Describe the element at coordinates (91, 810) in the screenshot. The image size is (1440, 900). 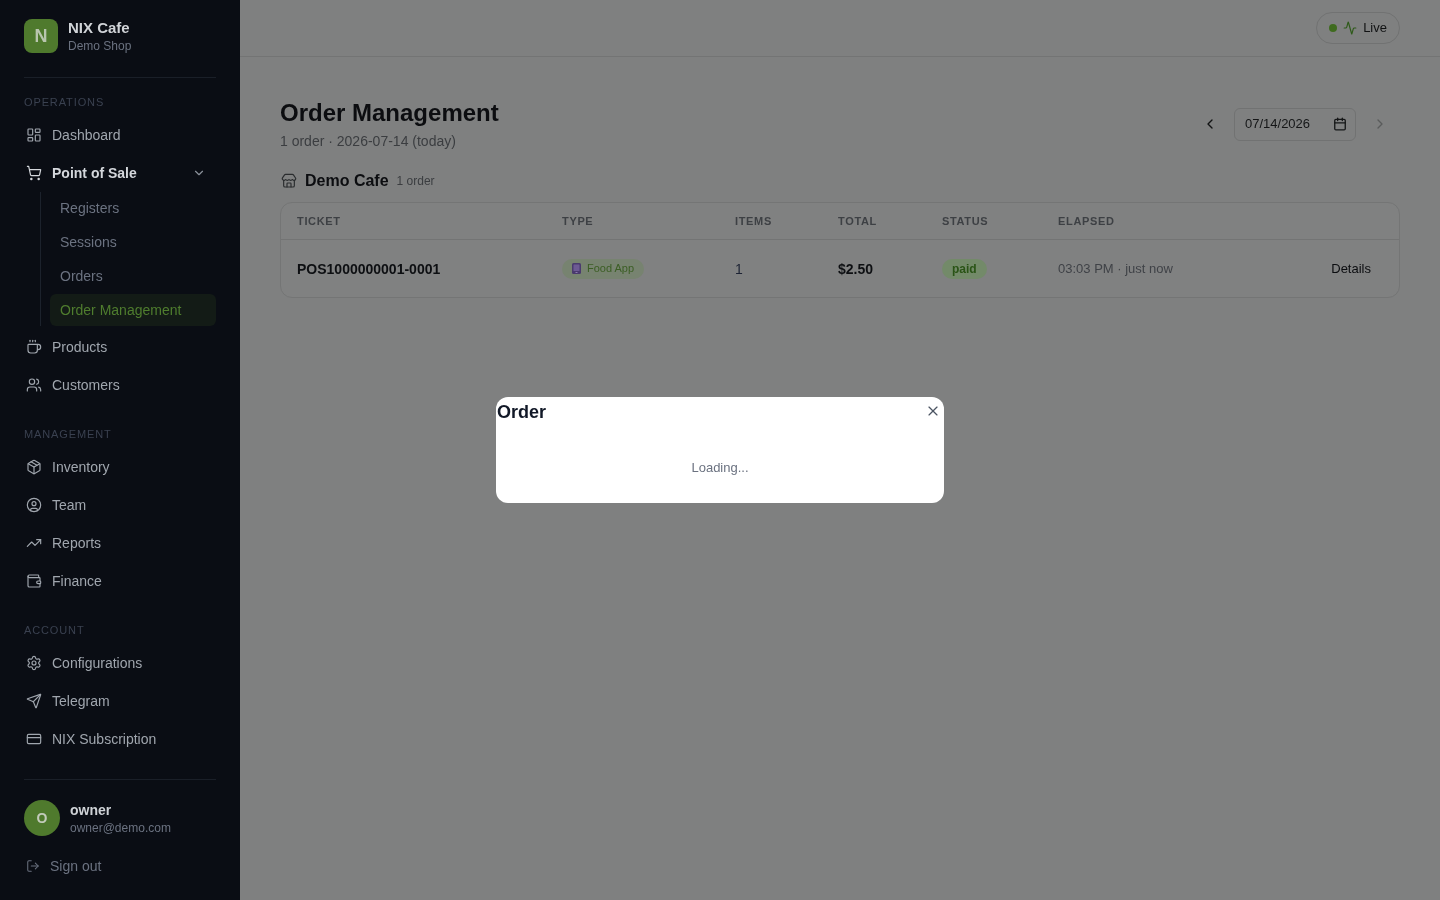
I see `user-name: owner` at that location.